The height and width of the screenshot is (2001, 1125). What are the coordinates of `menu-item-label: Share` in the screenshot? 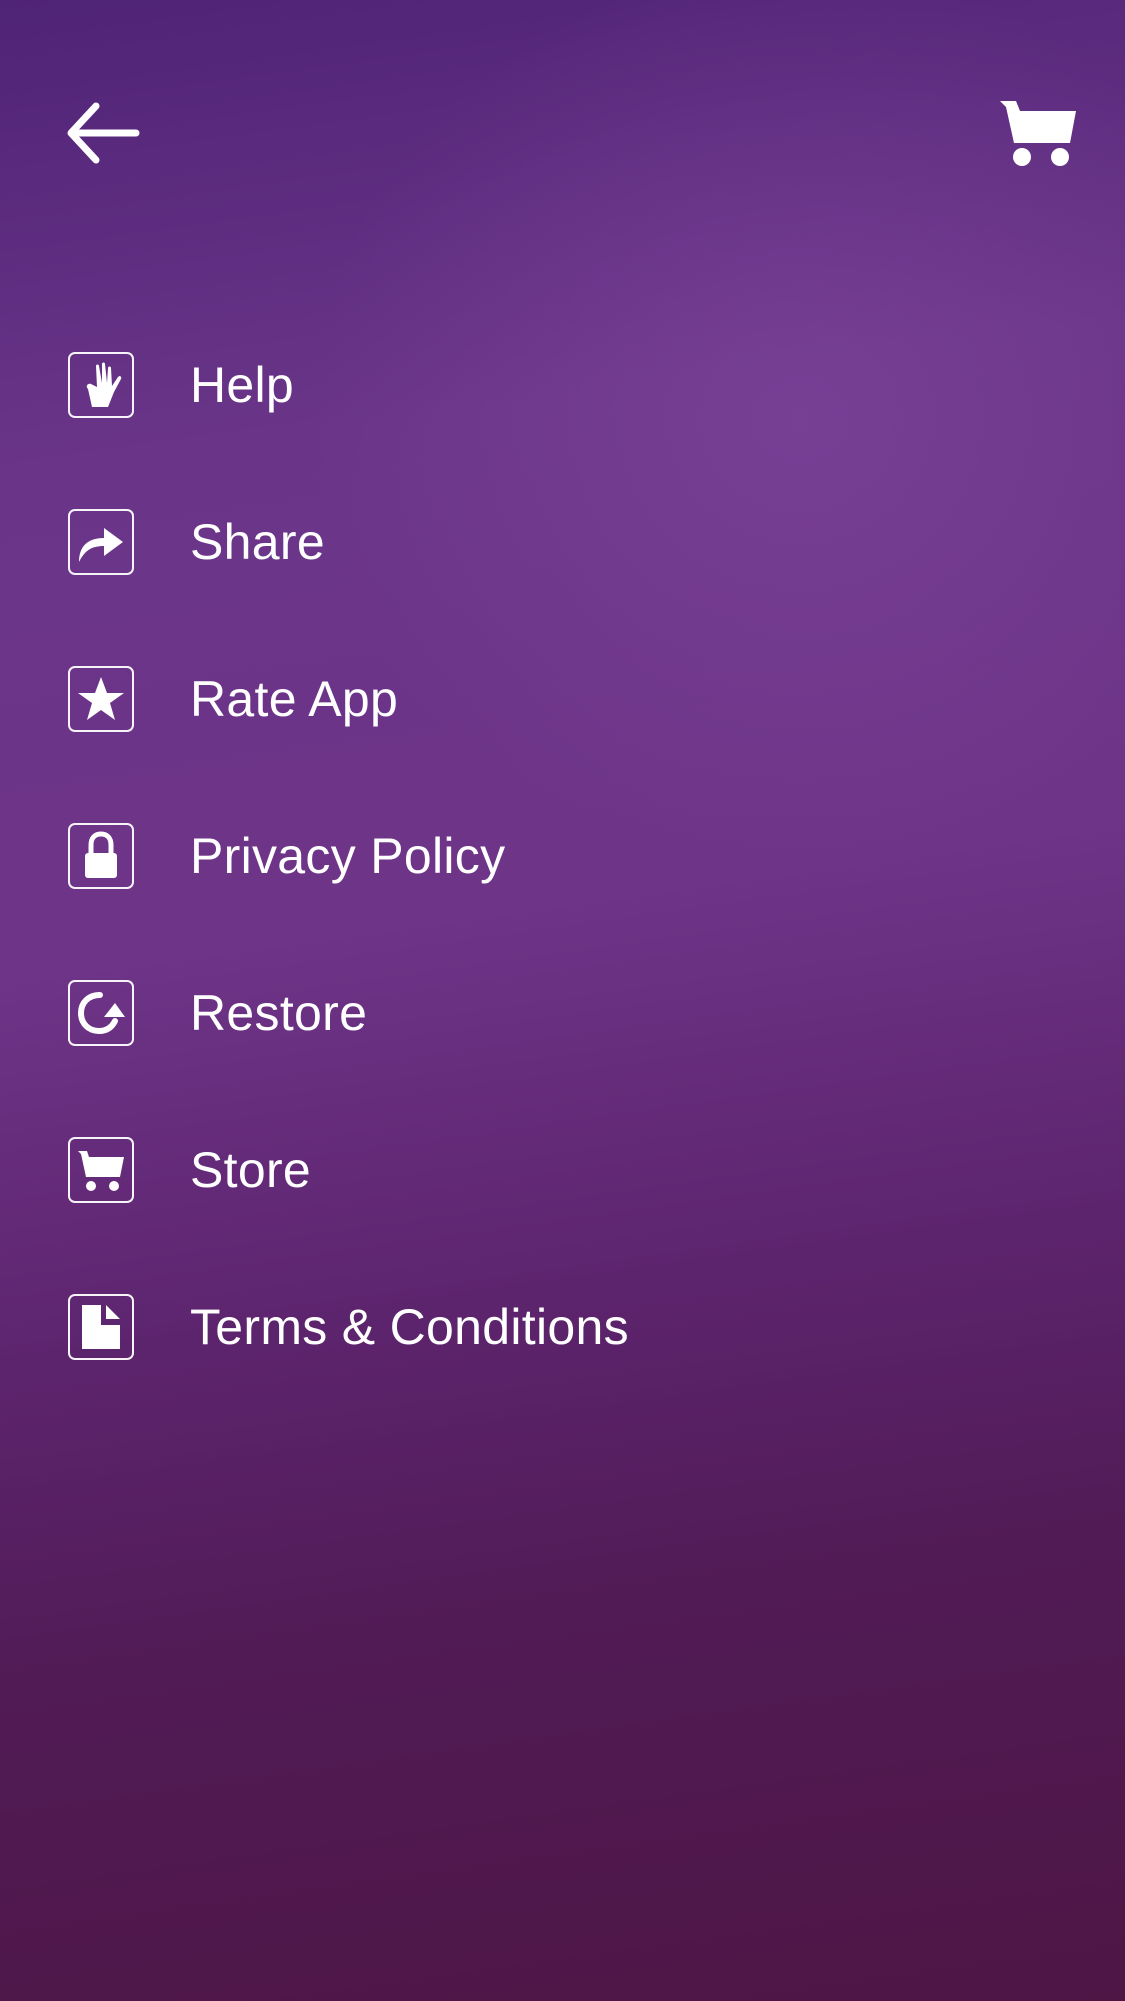 It's located at (257, 542).